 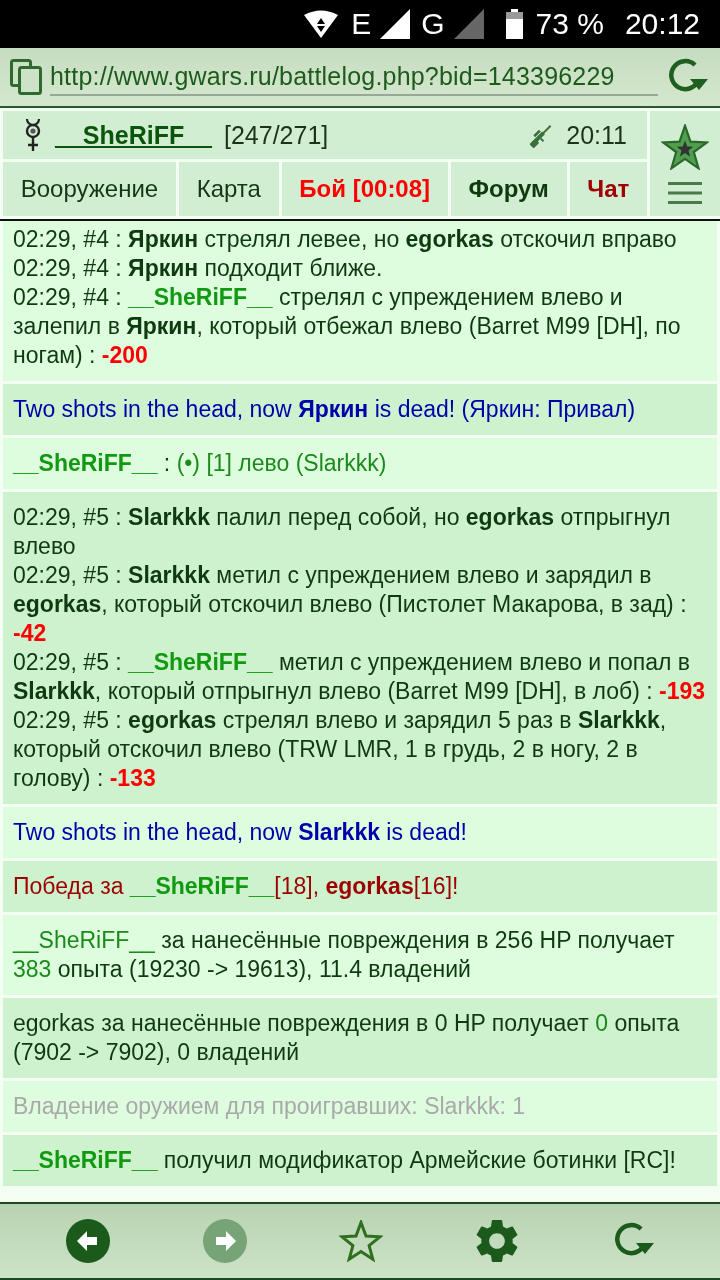 What do you see at coordinates (569, 24) in the screenshot?
I see `battery-text: 73 %` at bounding box center [569, 24].